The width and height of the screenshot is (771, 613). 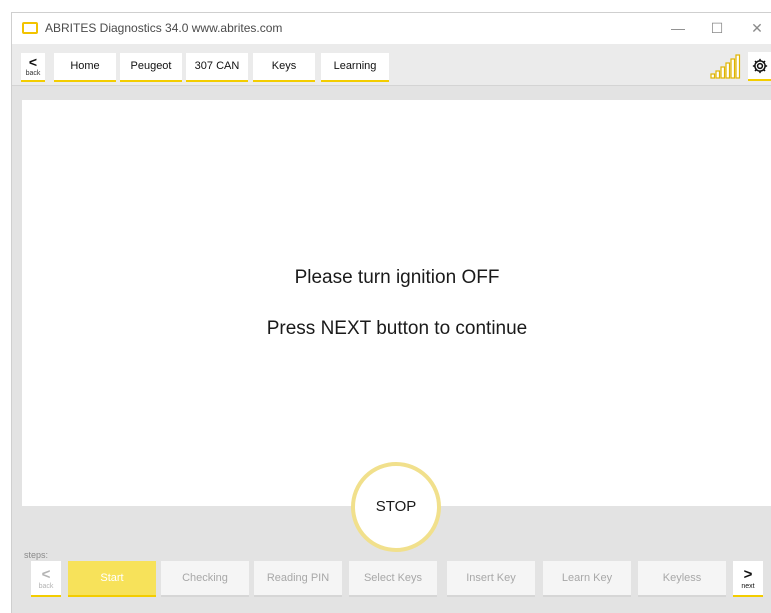 What do you see at coordinates (46, 586) in the screenshot?
I see `steps-back-label: back` at bounding box center [46, 586].